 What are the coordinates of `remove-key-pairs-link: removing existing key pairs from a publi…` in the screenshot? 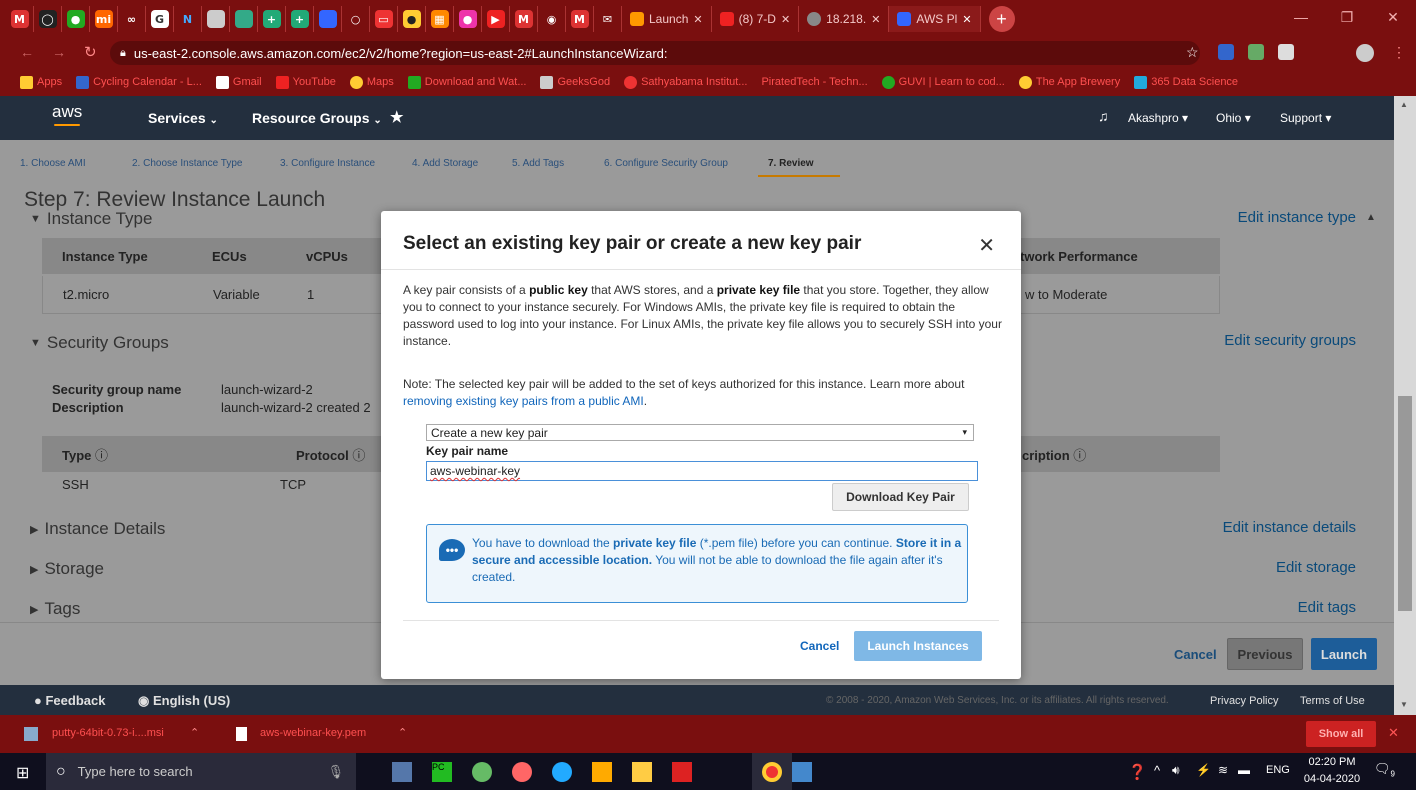 It's located at (523, 401).